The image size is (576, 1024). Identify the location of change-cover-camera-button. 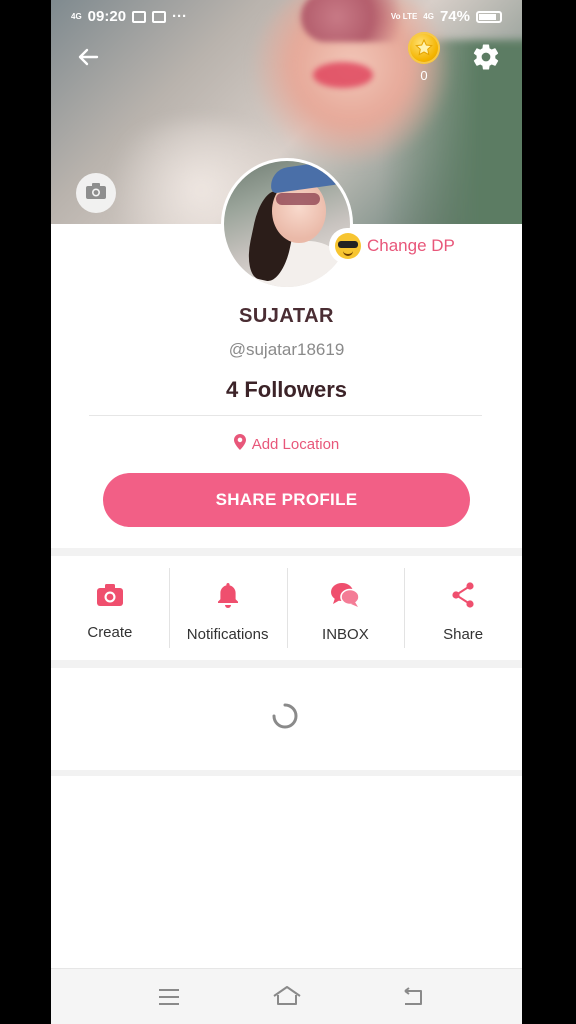
(96, 193).